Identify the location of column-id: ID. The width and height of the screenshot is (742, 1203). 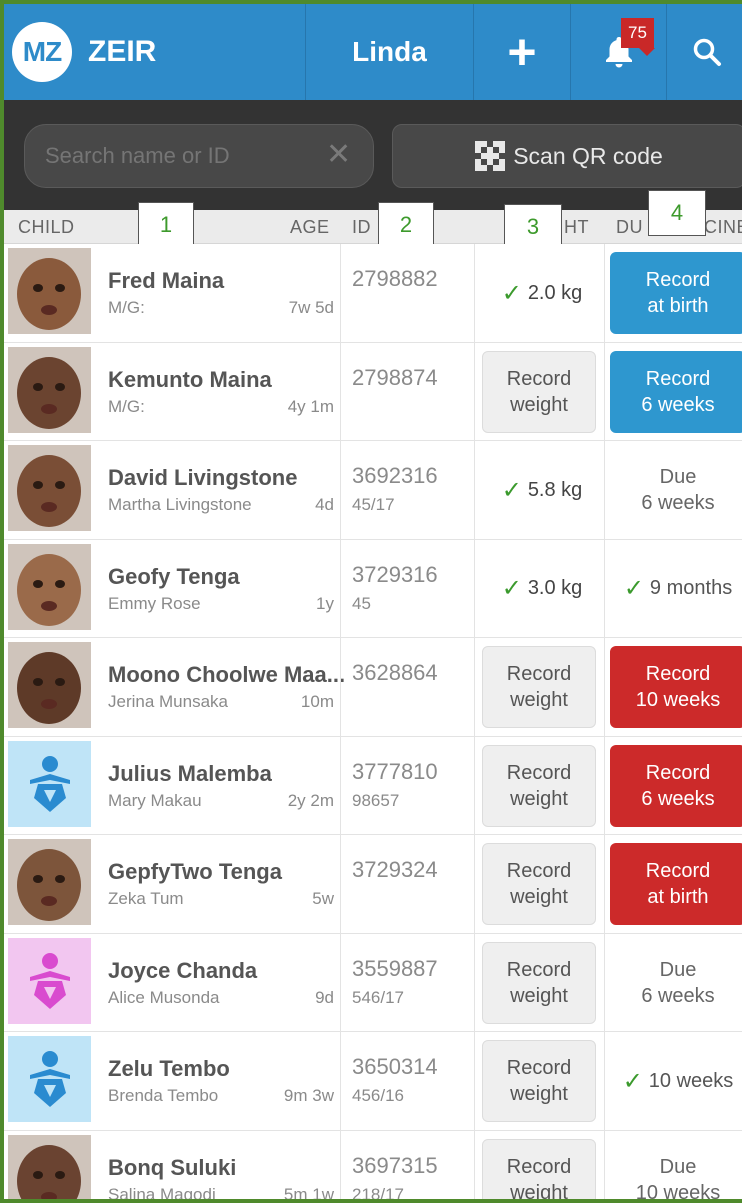
(361, 227).